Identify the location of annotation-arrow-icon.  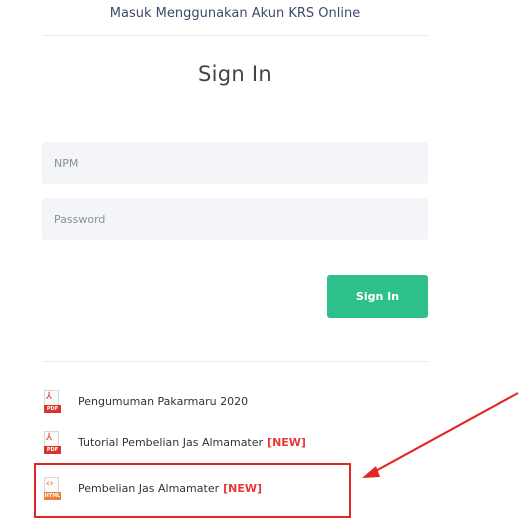
(440, 435).